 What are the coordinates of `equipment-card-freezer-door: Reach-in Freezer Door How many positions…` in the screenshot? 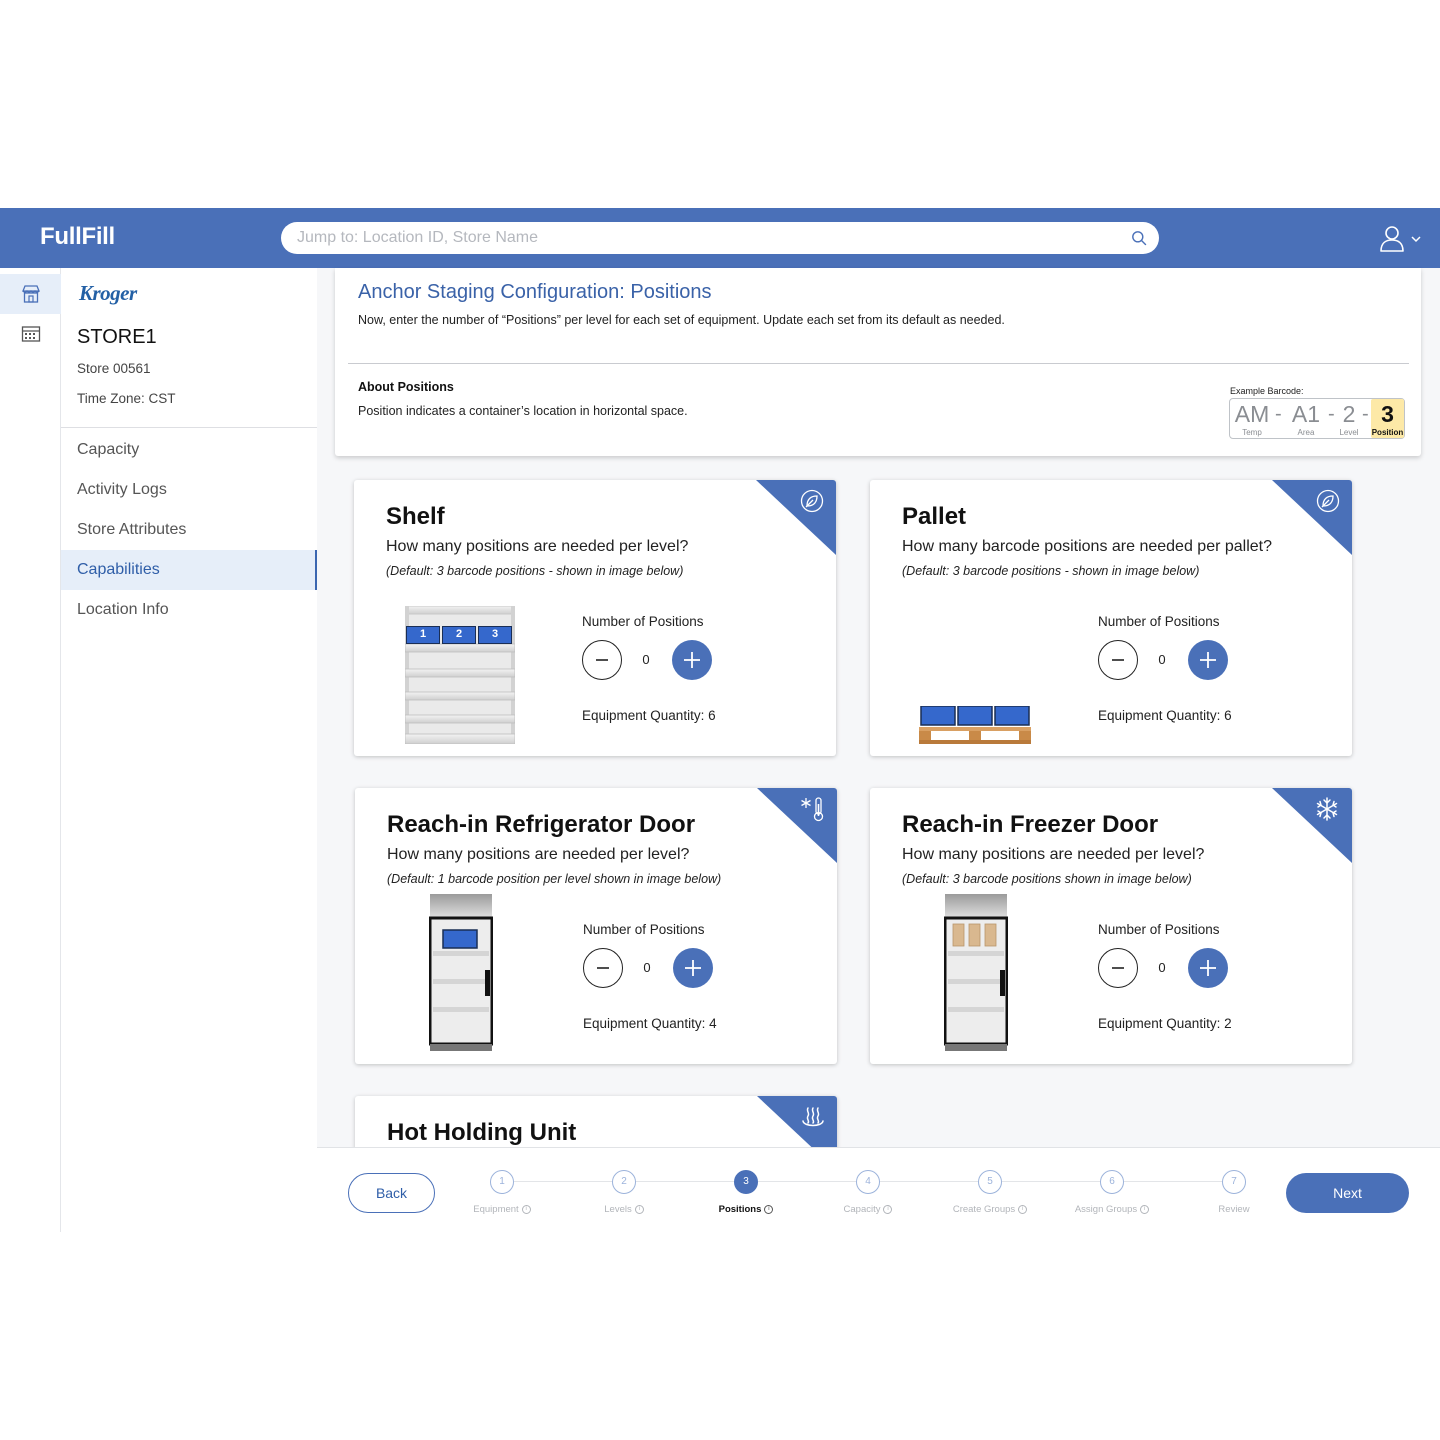 It's located at (1111, 926).